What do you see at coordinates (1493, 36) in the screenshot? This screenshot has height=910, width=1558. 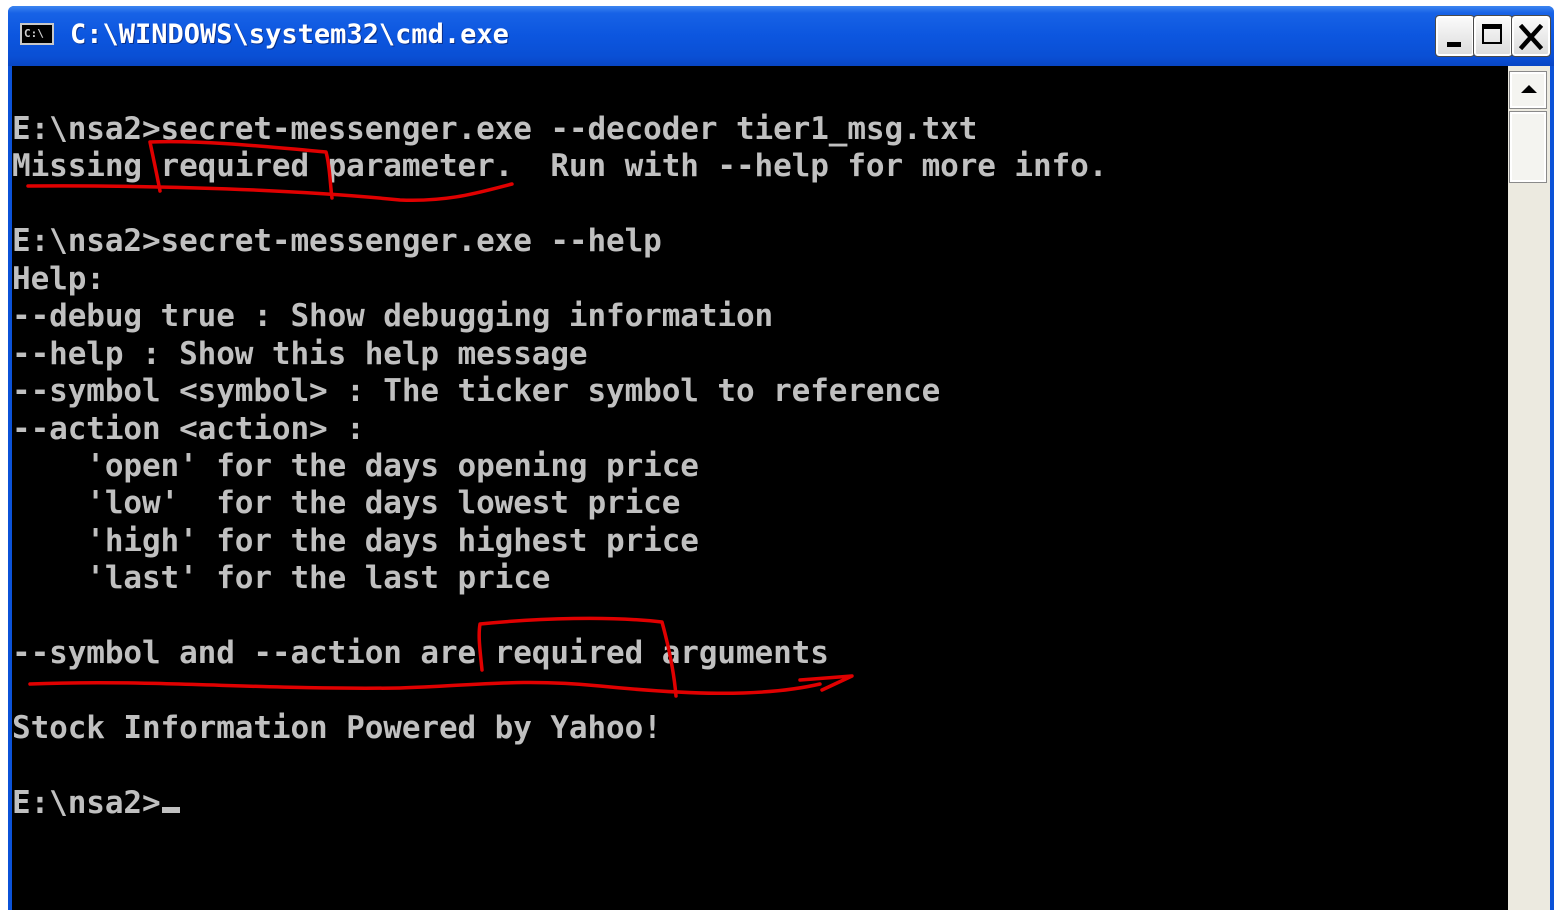 I see `maximize-button` at bounding box center [1493, 36].